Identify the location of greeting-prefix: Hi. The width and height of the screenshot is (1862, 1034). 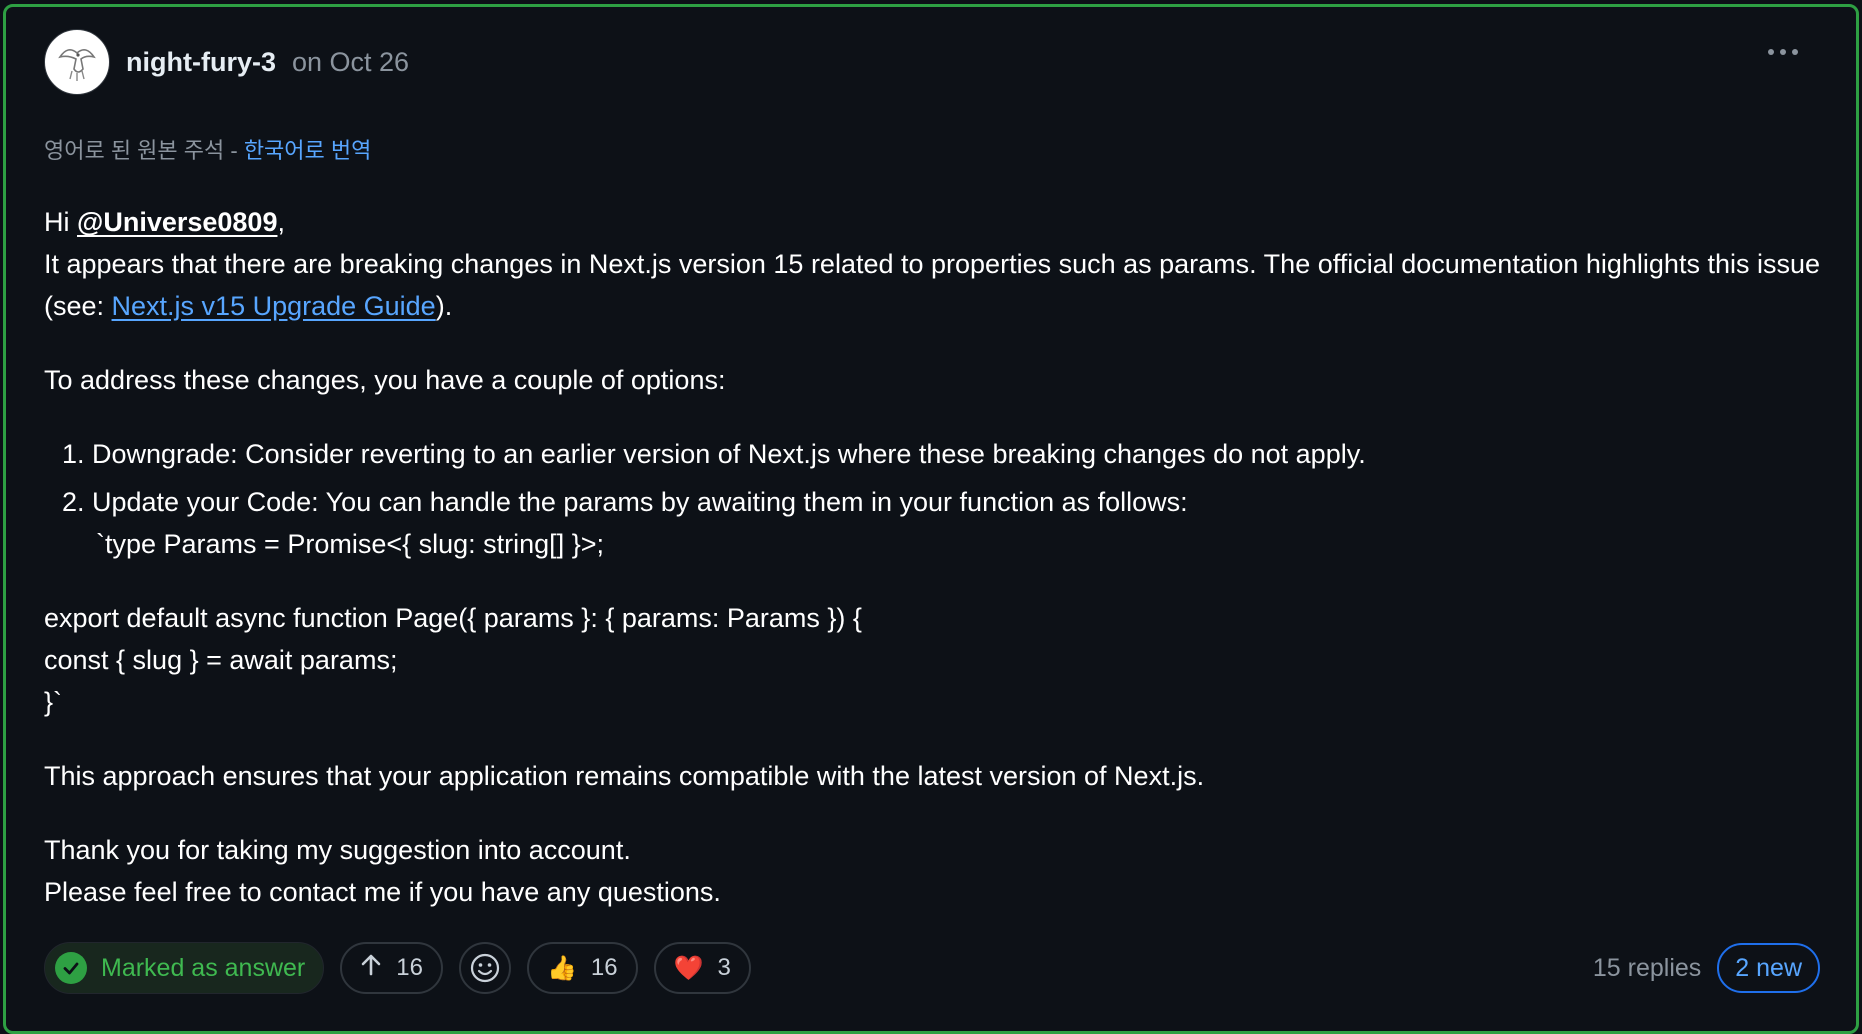
(60, 222).